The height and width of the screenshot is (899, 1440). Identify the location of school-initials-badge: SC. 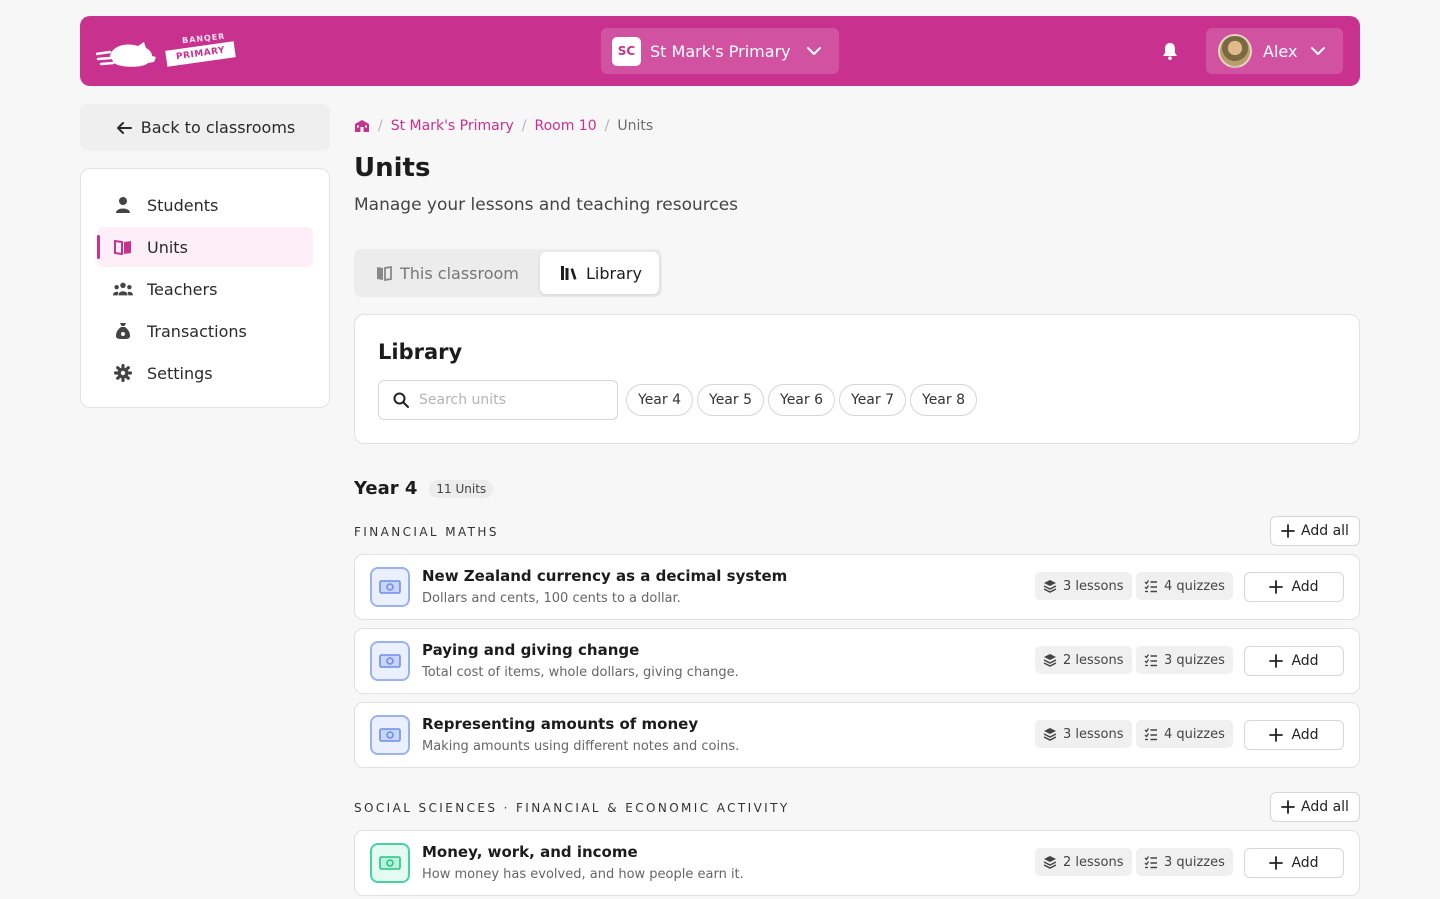
(626, 51).